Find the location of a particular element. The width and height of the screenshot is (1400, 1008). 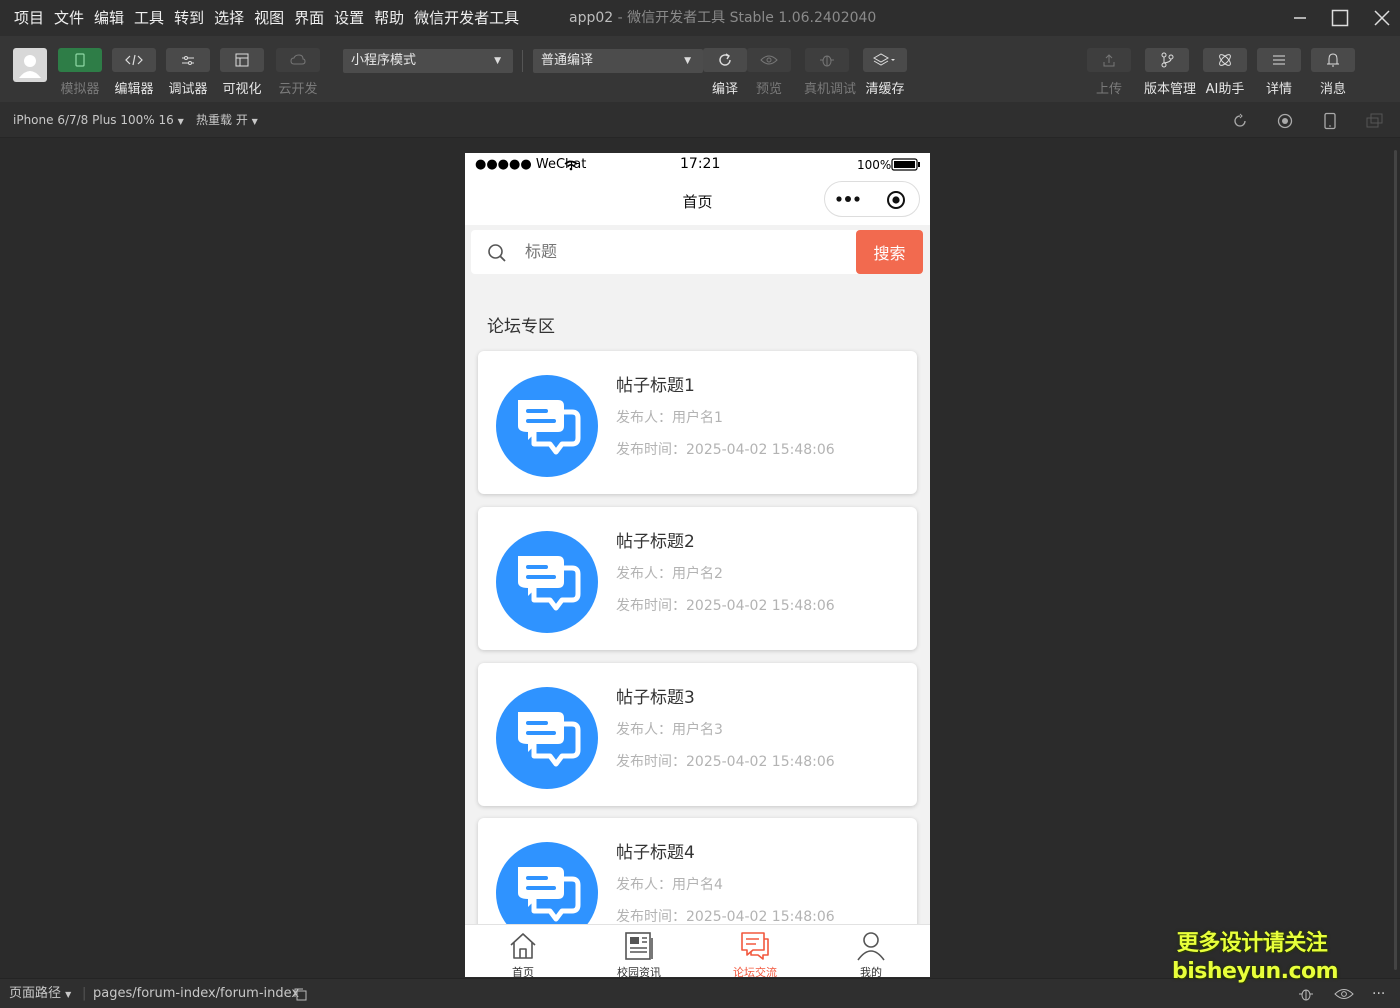

toolbar-divider is located at coordinates (522, 61).